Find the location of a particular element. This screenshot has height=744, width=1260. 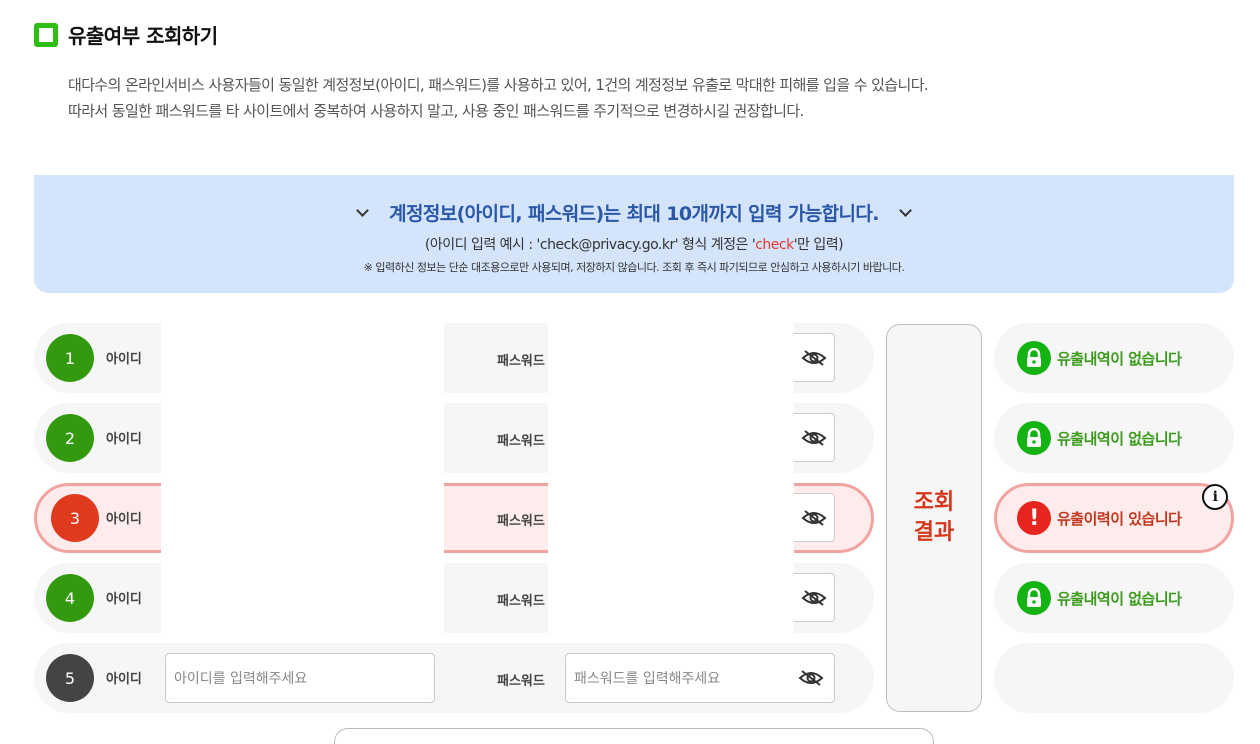

account-row: 2 아이디 패스워드 is located at coordinates (454, 438).